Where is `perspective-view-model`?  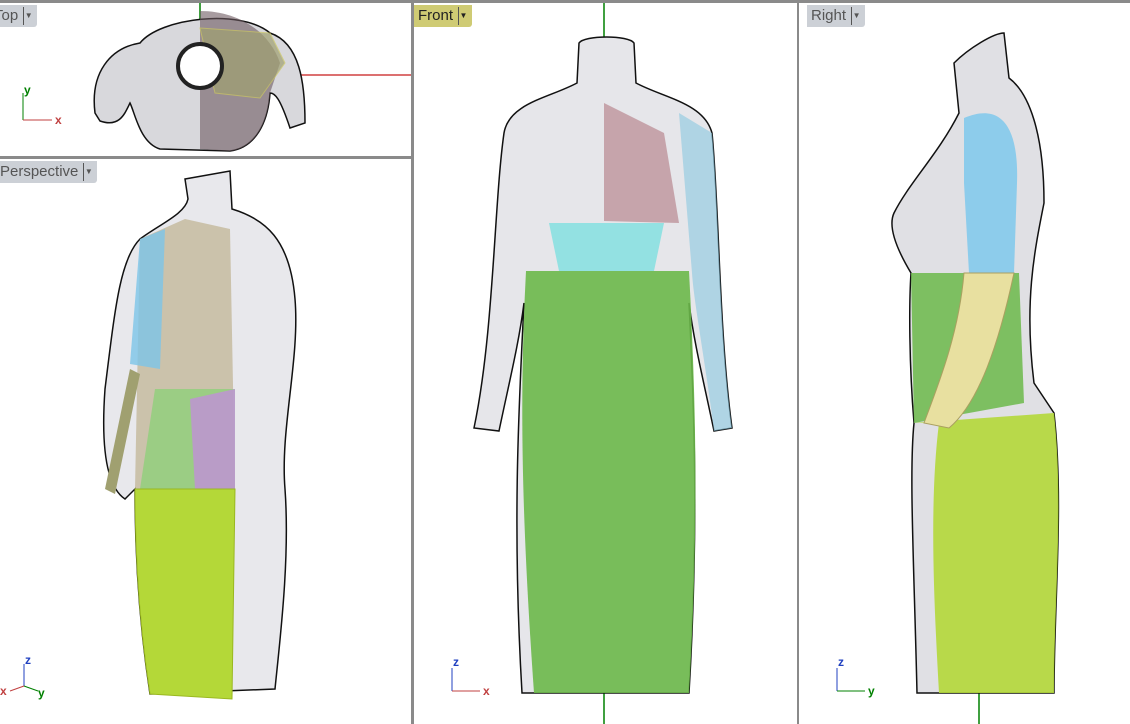
perspective-view-model is located at coordinates (199, 435).